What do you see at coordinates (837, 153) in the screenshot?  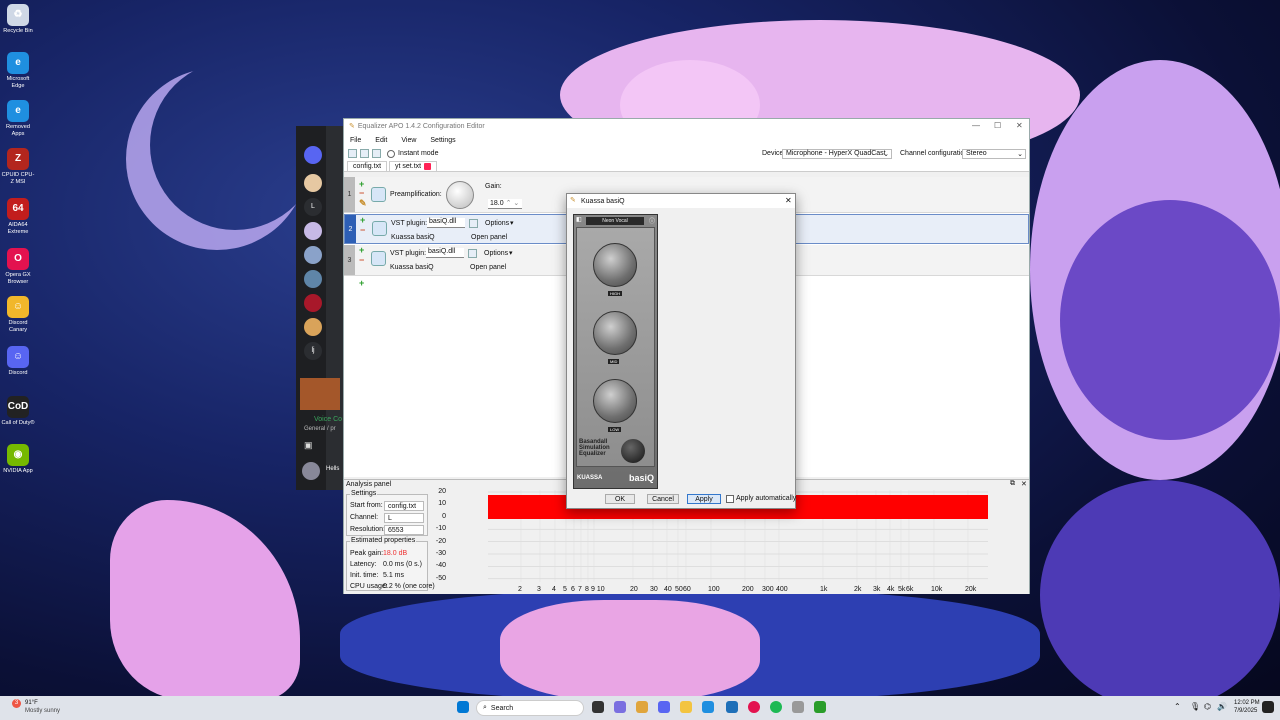 I see `device-select: Microphone - HyperX QuadCast ⌄` at bounding box center [837, 153].